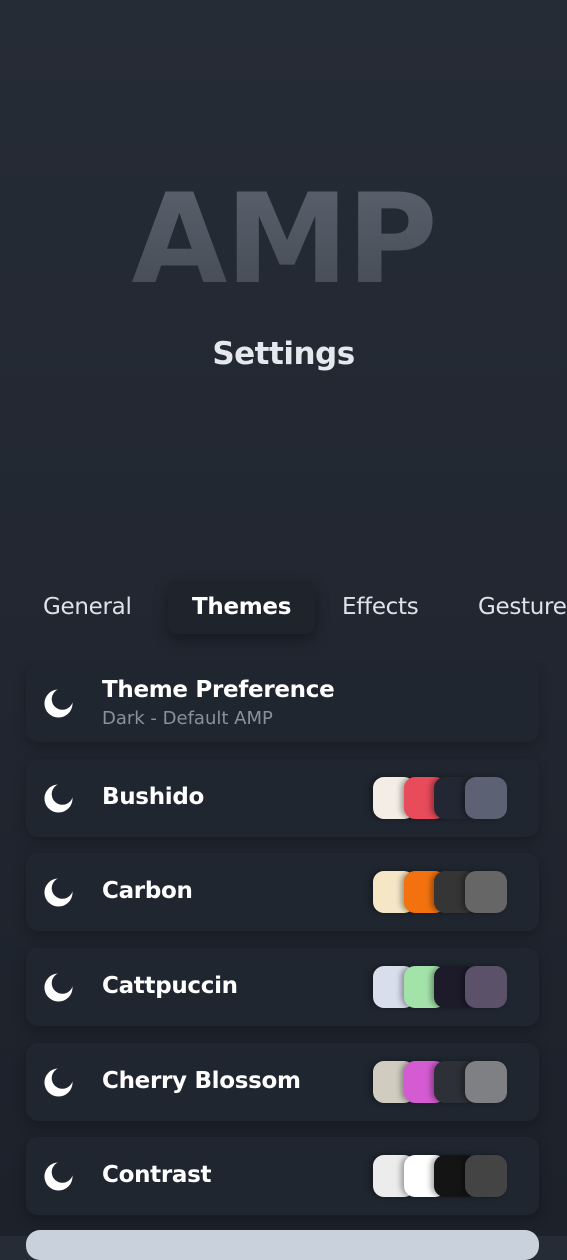 The image size is (567, 1260). I want to click on tab-themes: Themes, so click(242, 607).